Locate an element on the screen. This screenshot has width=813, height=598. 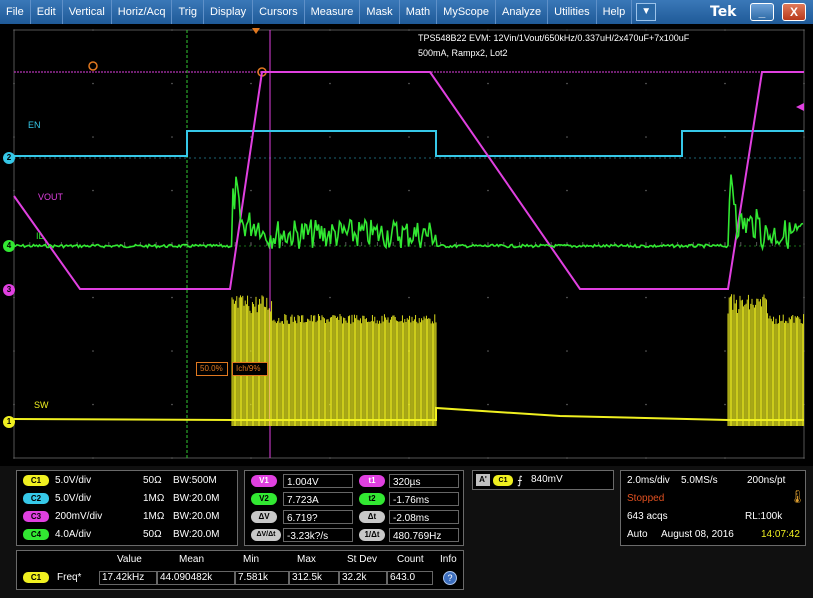
date: August 08, 2016 is located at coordinates (697, 534).